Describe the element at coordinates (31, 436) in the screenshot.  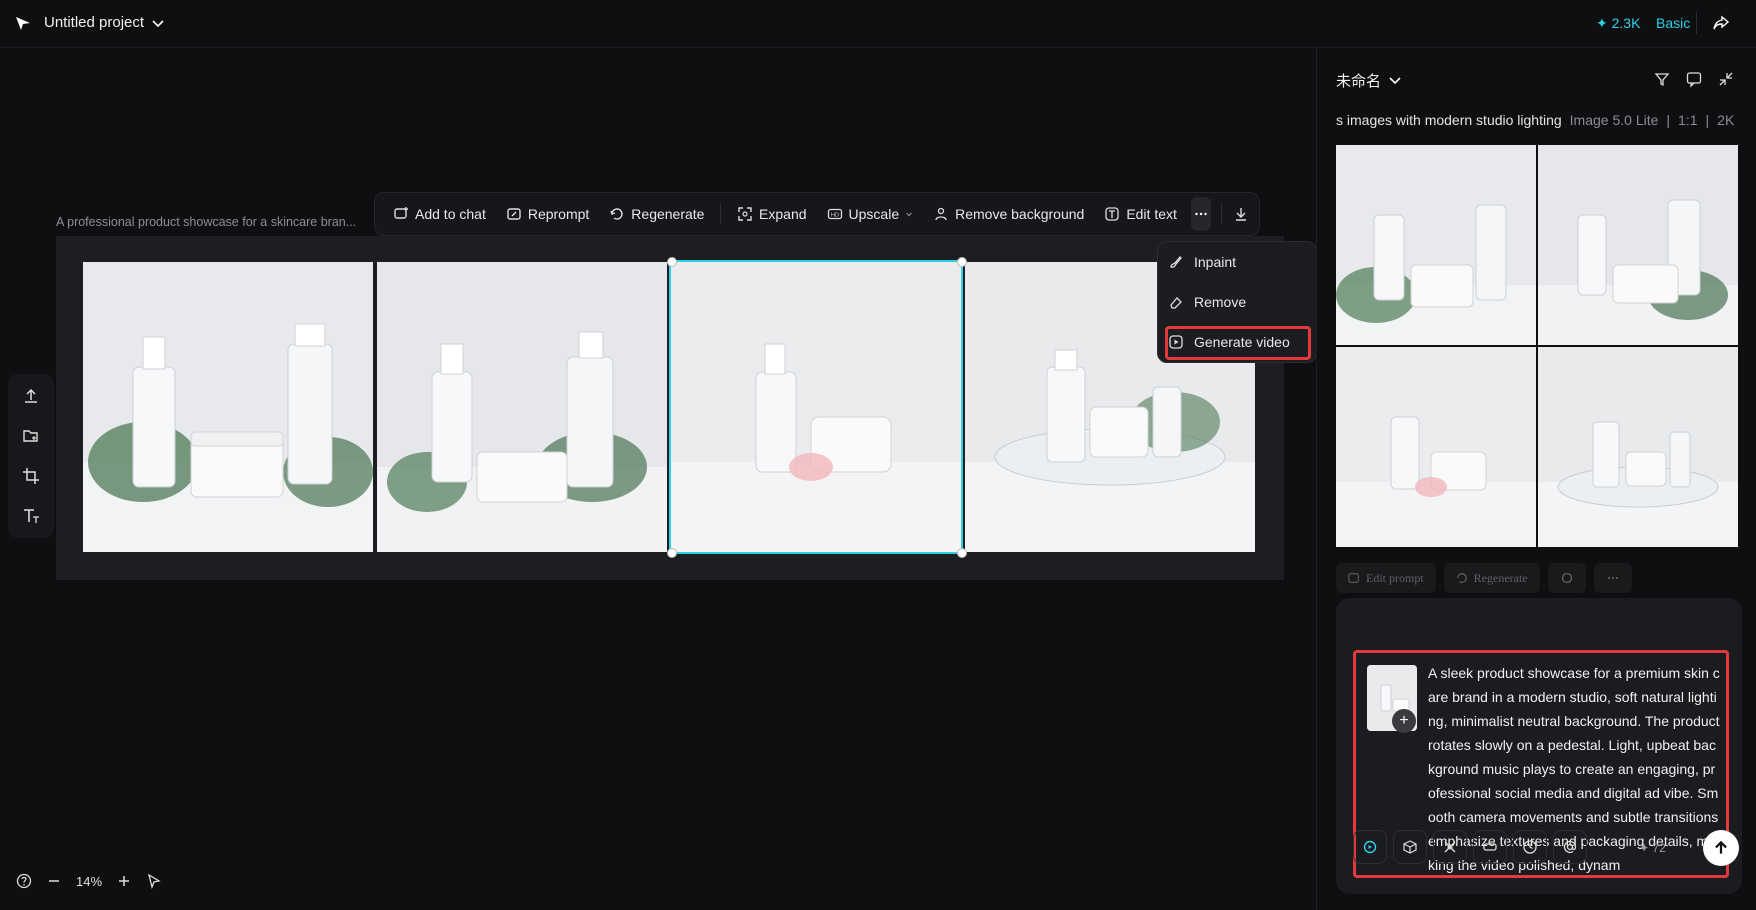
I see `folder-add-icon` at that location.